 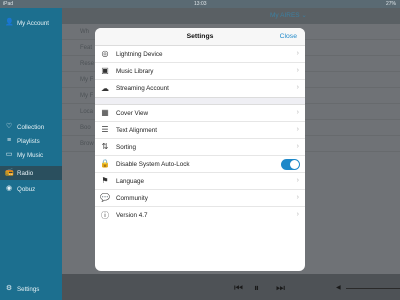 I want to click on toggle-knob, so click(x=294, y=164).